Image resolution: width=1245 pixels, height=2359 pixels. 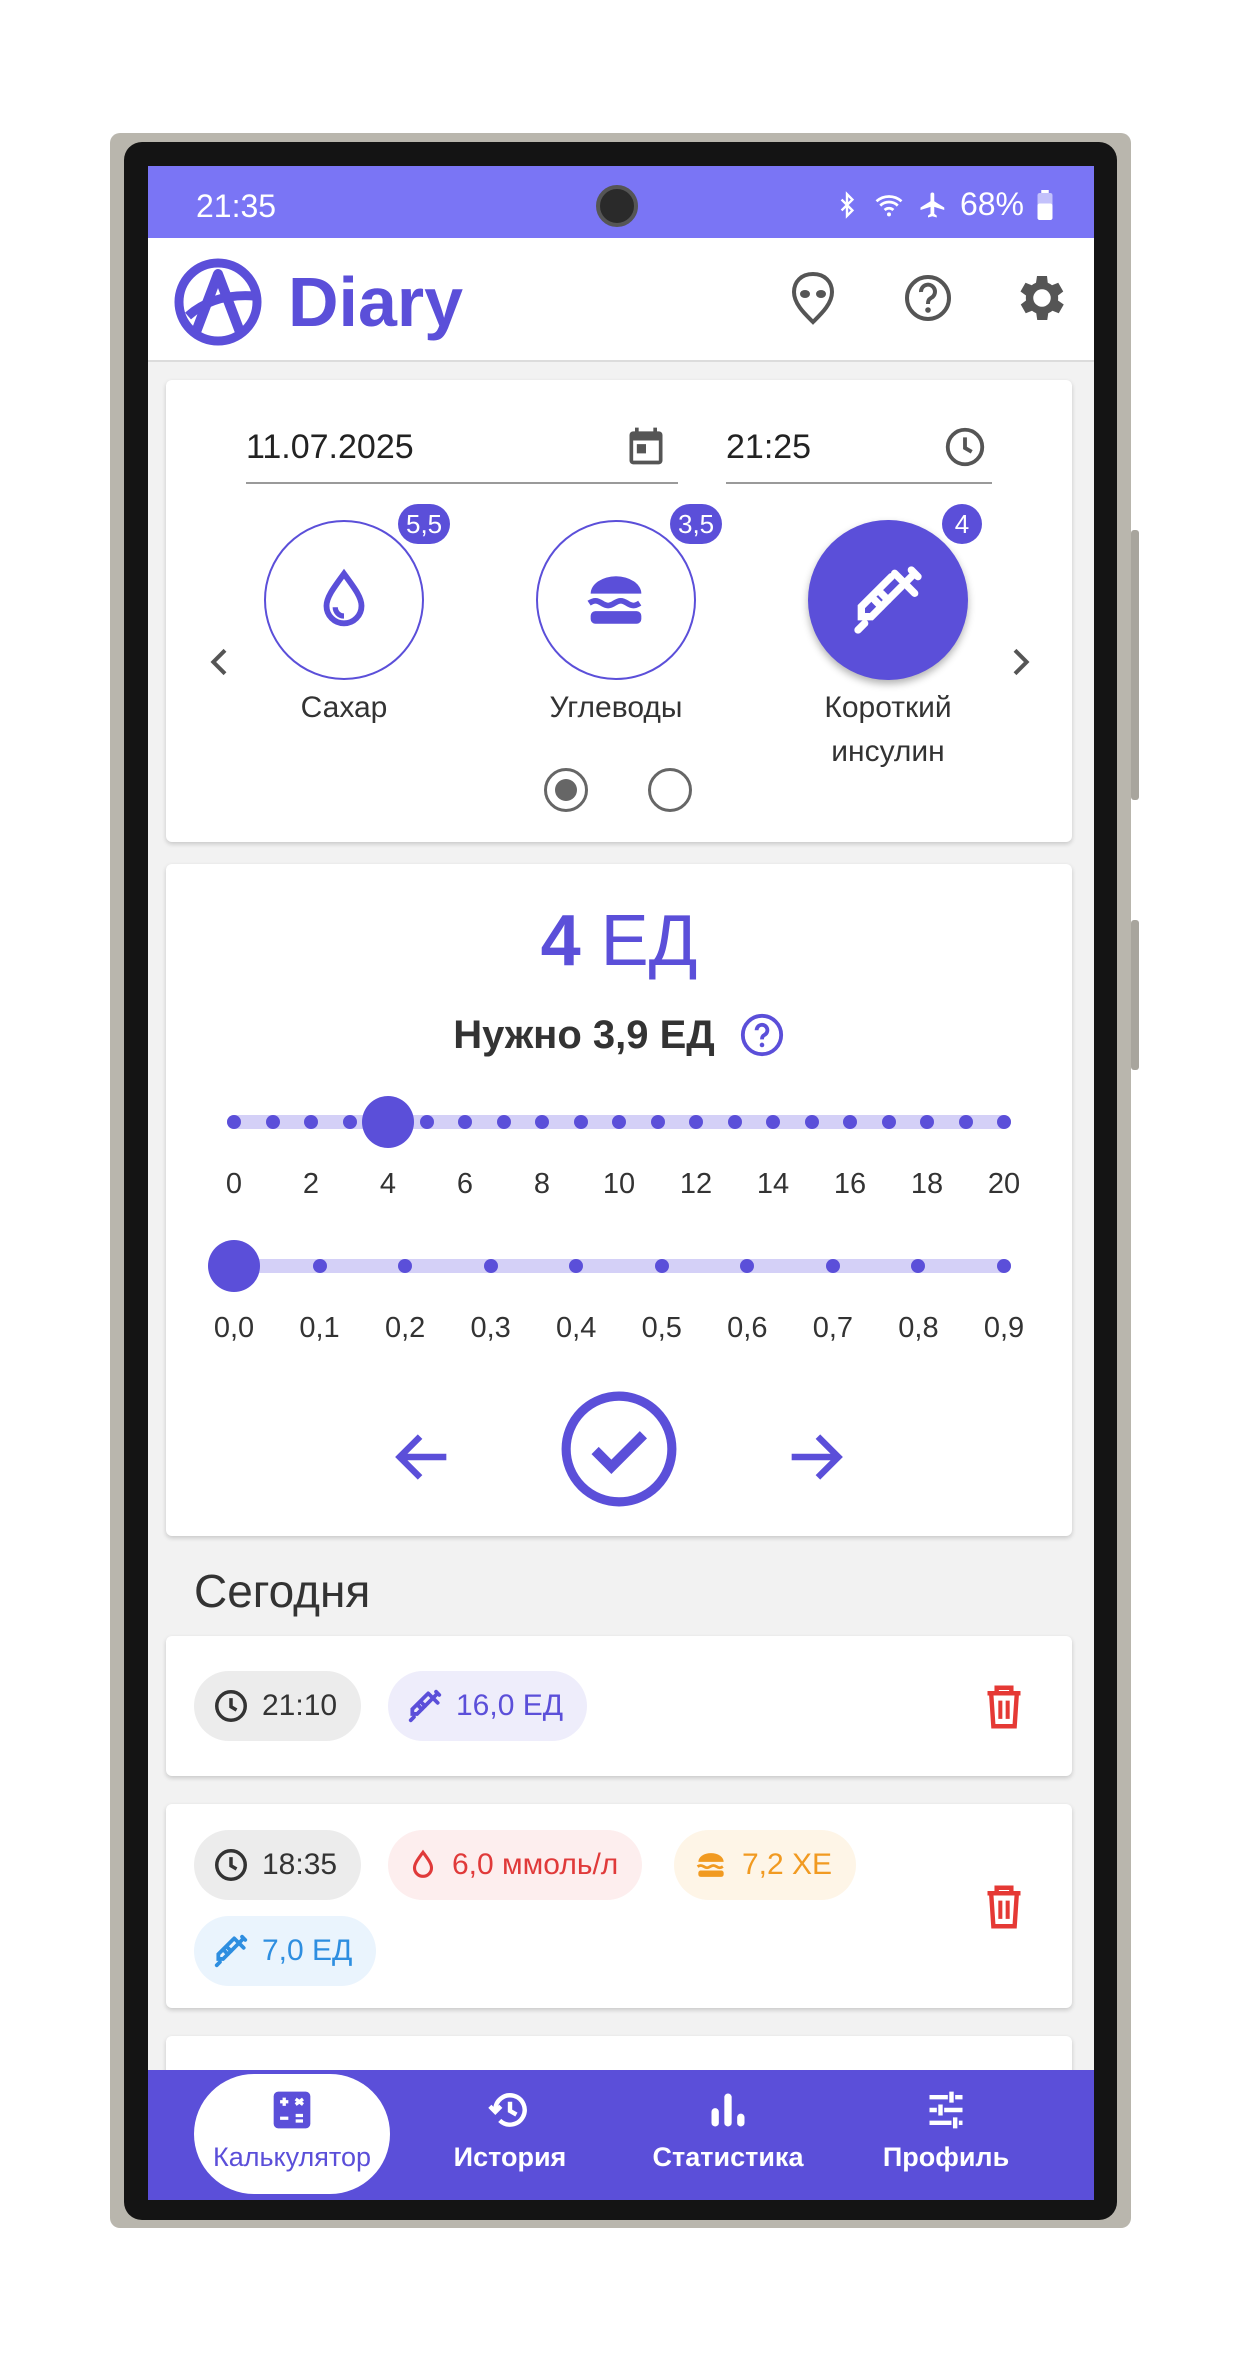 I want to click on record-time: 21:10, so click(x=300, y=1705).